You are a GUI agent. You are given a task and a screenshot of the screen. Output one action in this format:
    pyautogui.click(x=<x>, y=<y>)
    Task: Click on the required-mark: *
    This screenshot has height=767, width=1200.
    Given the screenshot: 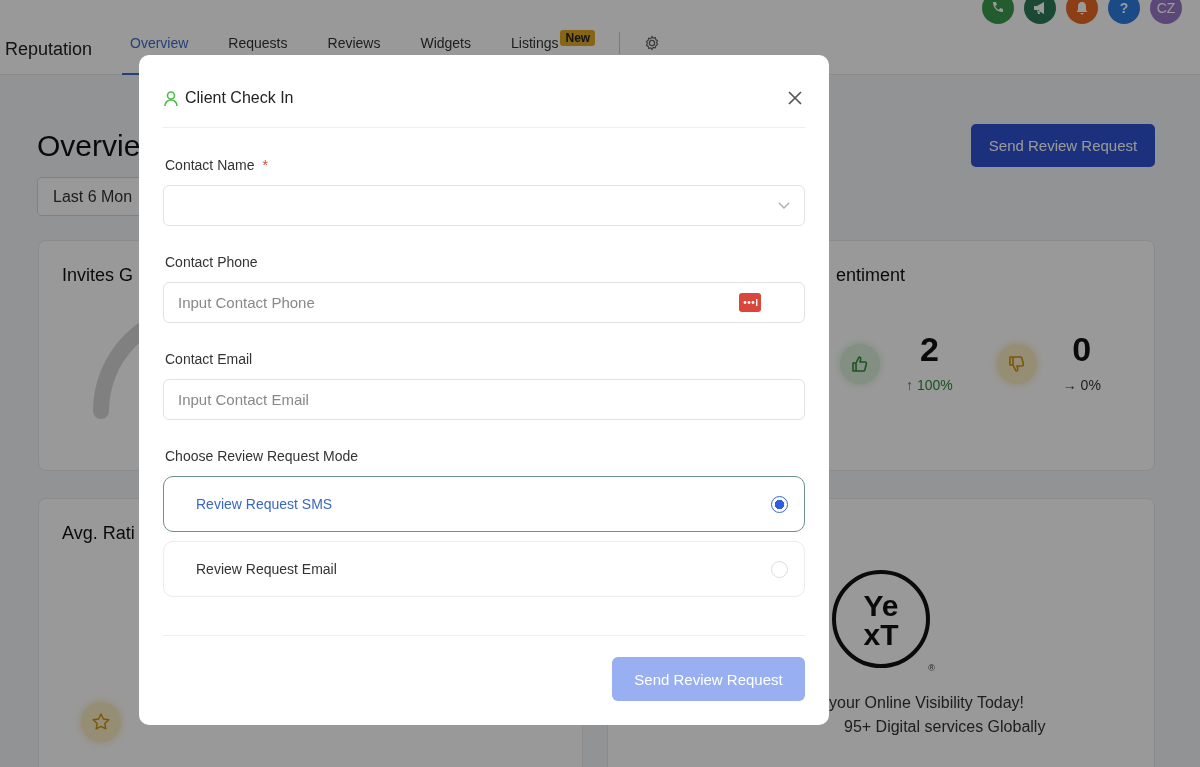 What is the action you would take?
    pyautogui.click(x=265, y=165)
    